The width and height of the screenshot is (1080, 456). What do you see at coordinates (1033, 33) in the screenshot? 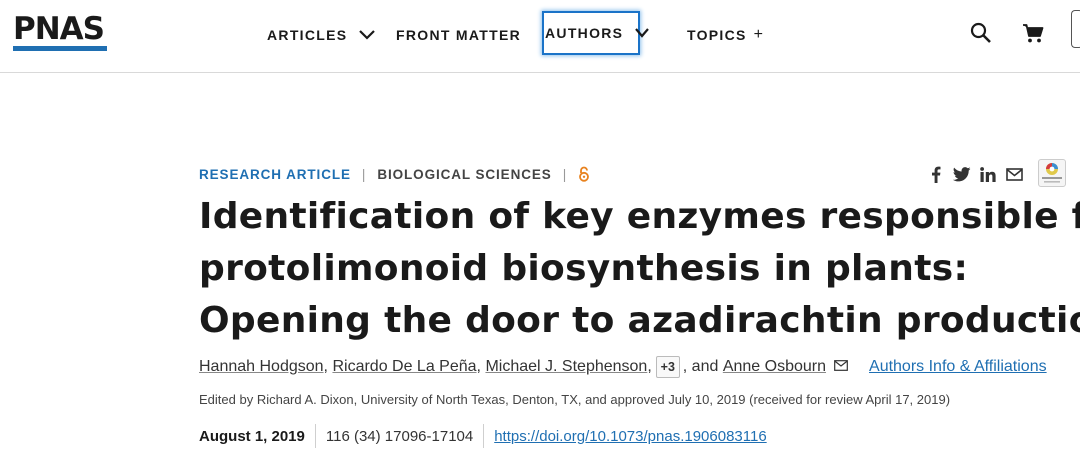
I see `cart-button` at bounding box center [1033, 33].